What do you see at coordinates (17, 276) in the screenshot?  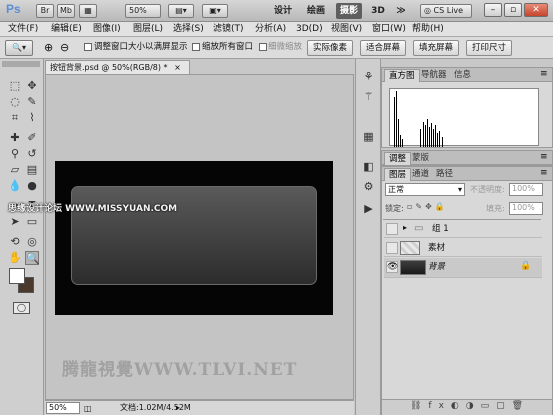 I see `foreground-color-swatch-top` at bounding box center [17, 276].